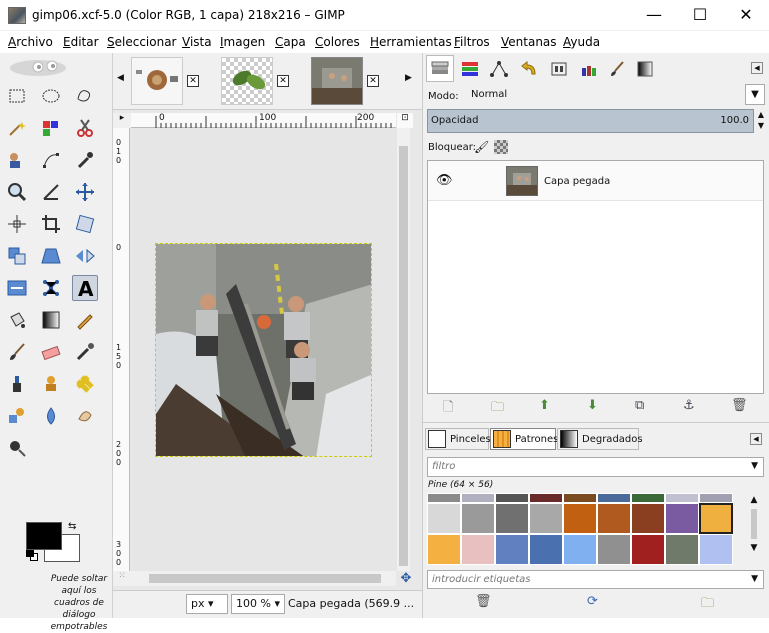 This screenshot has width=769, height=633. What do you see at coordinates (600, 439) in the screenshot?
I see `tab-gradients: Degradados` at bounding box center [600, 439].